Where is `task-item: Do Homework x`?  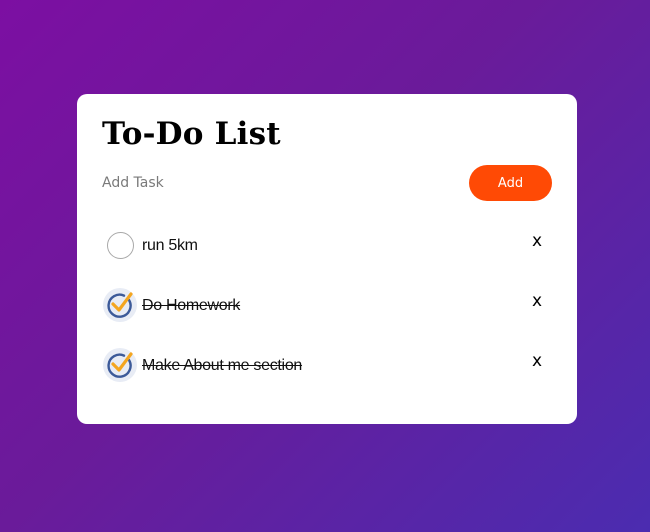 task-item: Do Homework x is located at coordinates (327, 311).